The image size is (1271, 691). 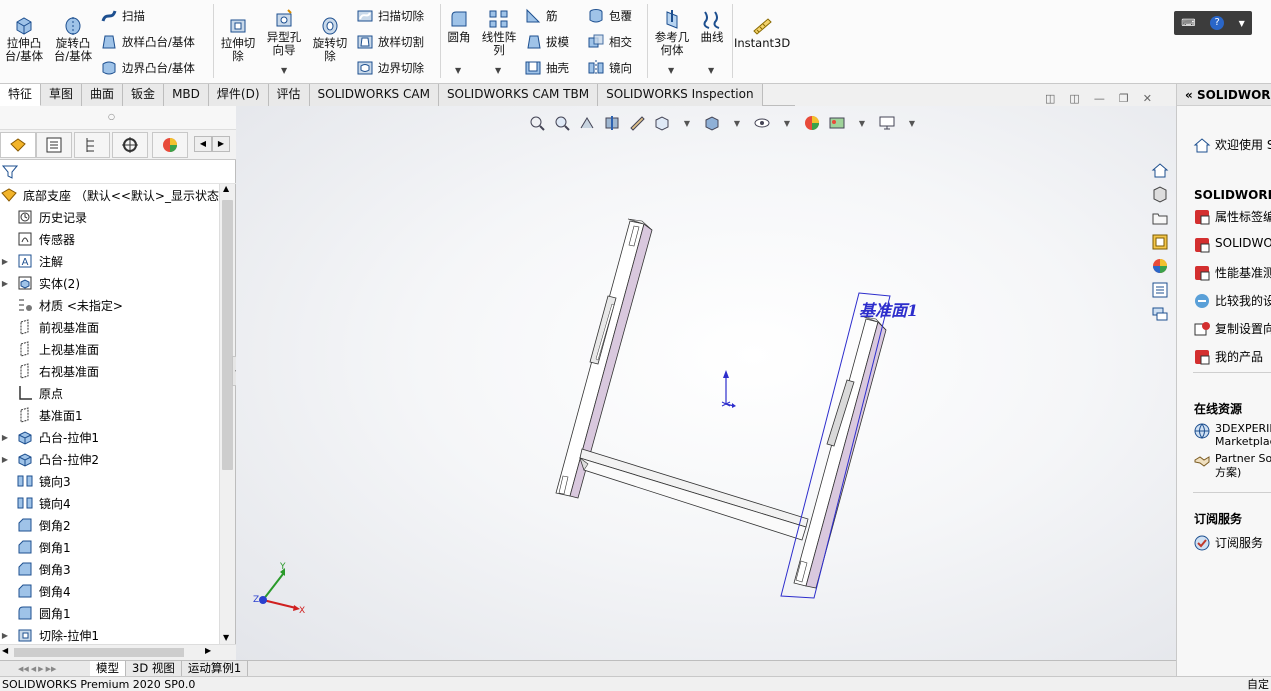 I want to click on rib-button: 筋, so click(x=541, y=16).